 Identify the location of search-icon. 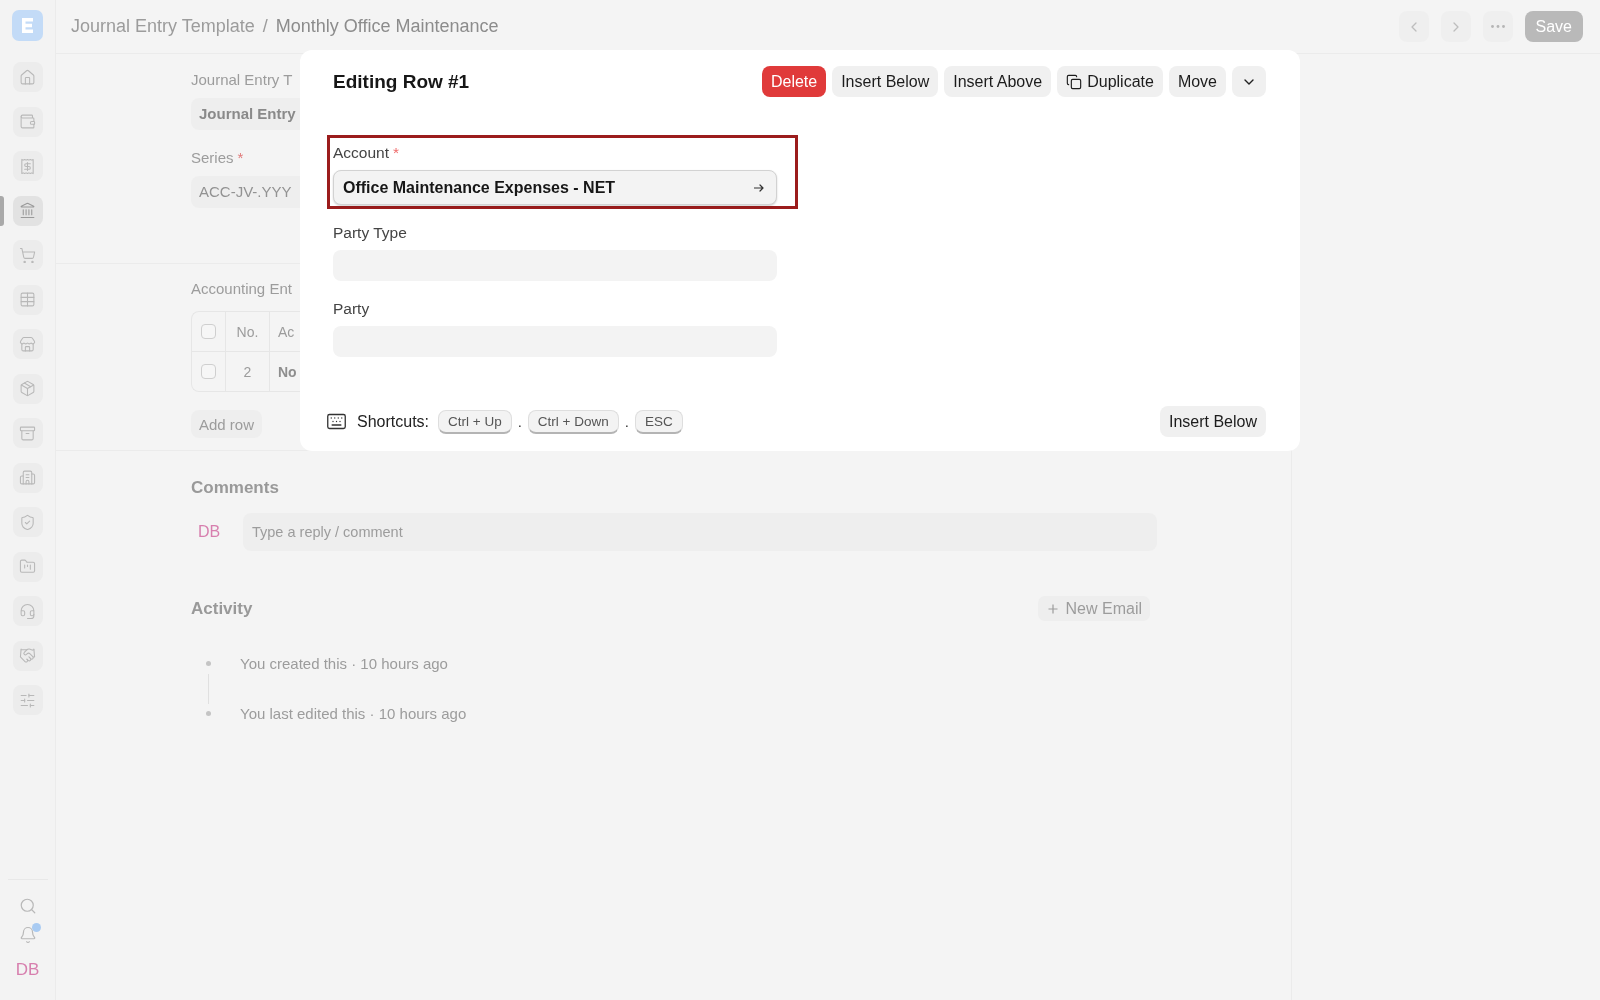
(27, 906).